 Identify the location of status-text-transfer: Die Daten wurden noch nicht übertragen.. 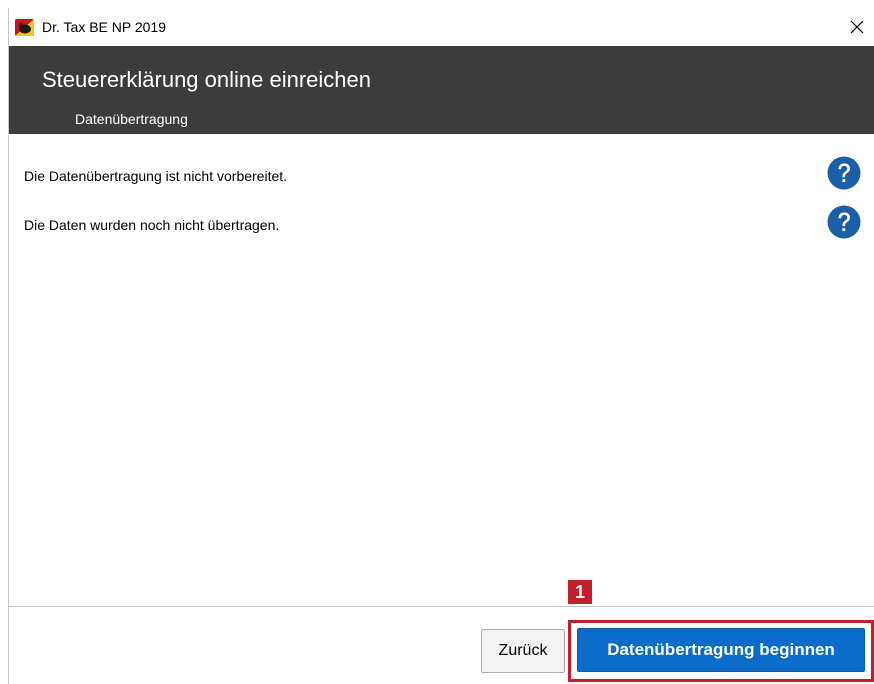
(152, 225).